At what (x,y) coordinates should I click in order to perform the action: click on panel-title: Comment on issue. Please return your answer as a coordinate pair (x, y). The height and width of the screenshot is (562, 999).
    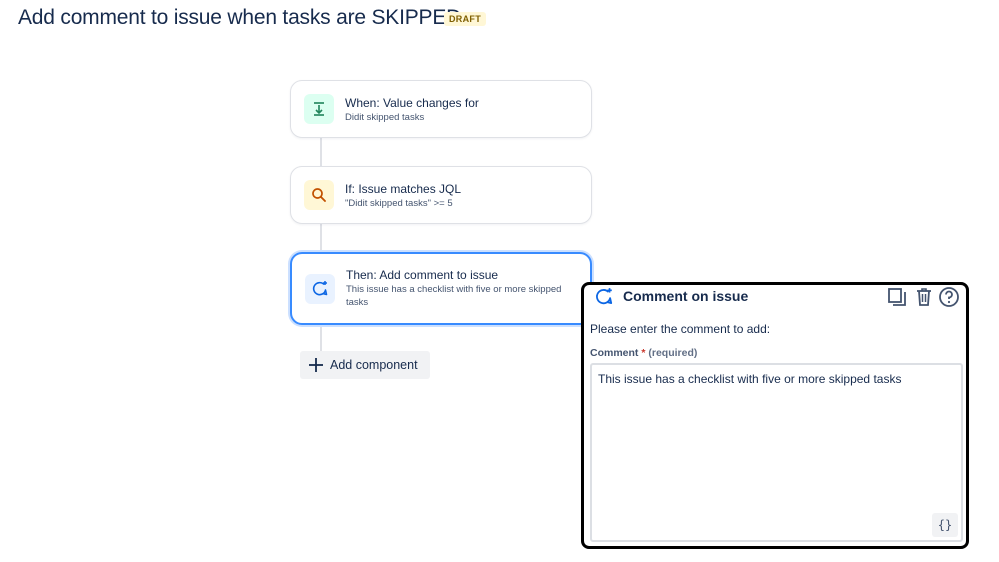
    Looking at the image, I should click on (686, 296).